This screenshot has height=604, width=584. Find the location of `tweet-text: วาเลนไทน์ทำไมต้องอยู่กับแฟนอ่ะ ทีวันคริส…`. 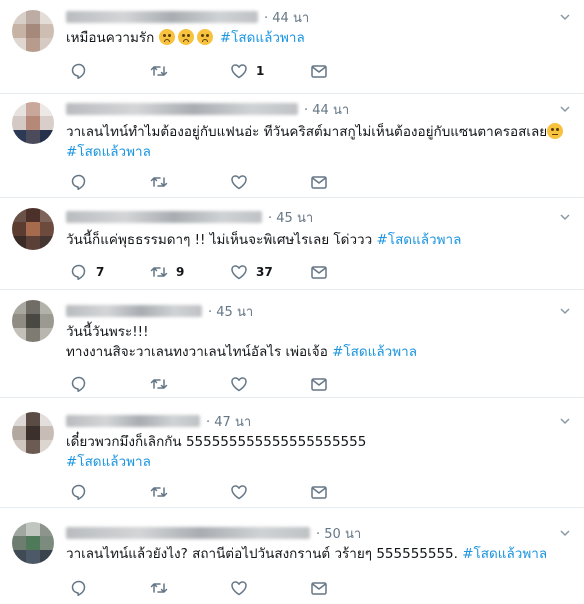

tweet-text: วาเลนไทน์ทำไมต้องอยู่กับแฟนอ่ะ ทีวันคริส… is located at coordinates (316, 142).